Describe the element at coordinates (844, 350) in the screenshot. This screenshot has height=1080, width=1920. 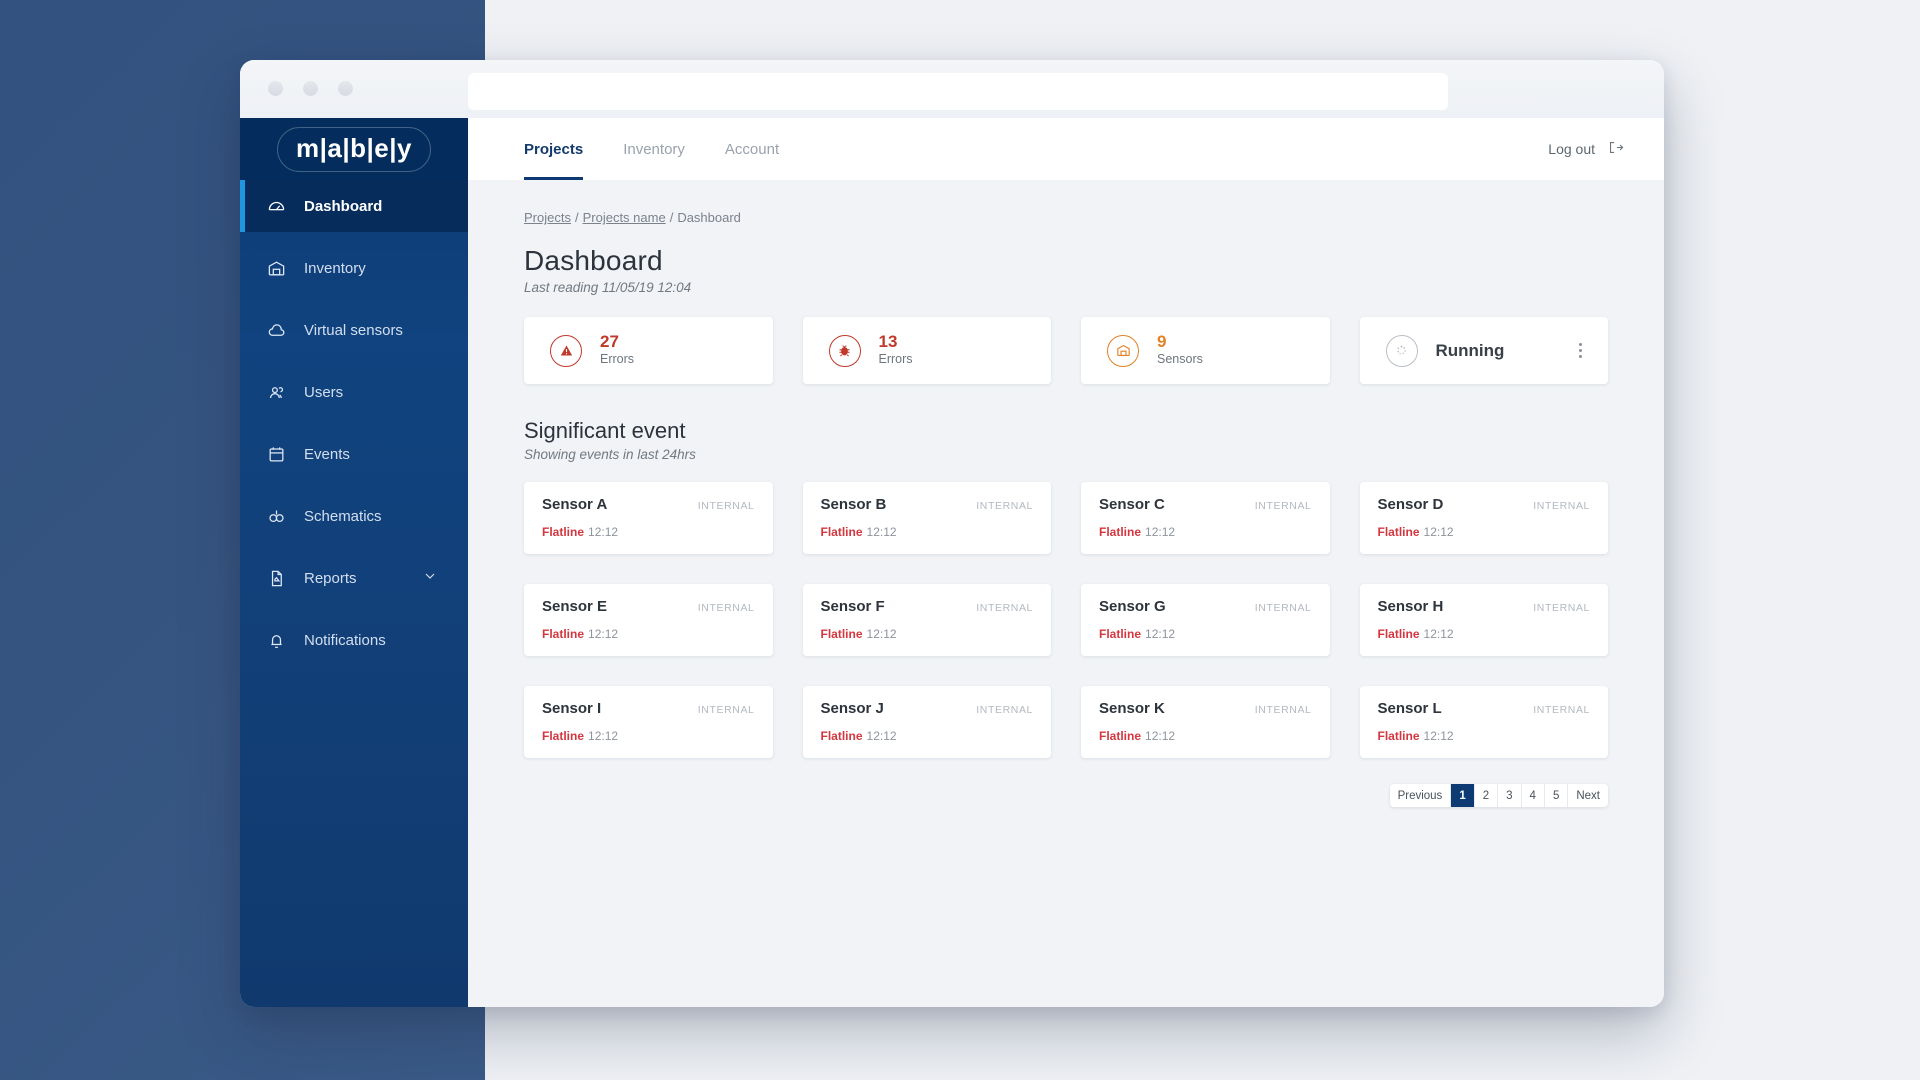
I see `bug-icon` at that location.